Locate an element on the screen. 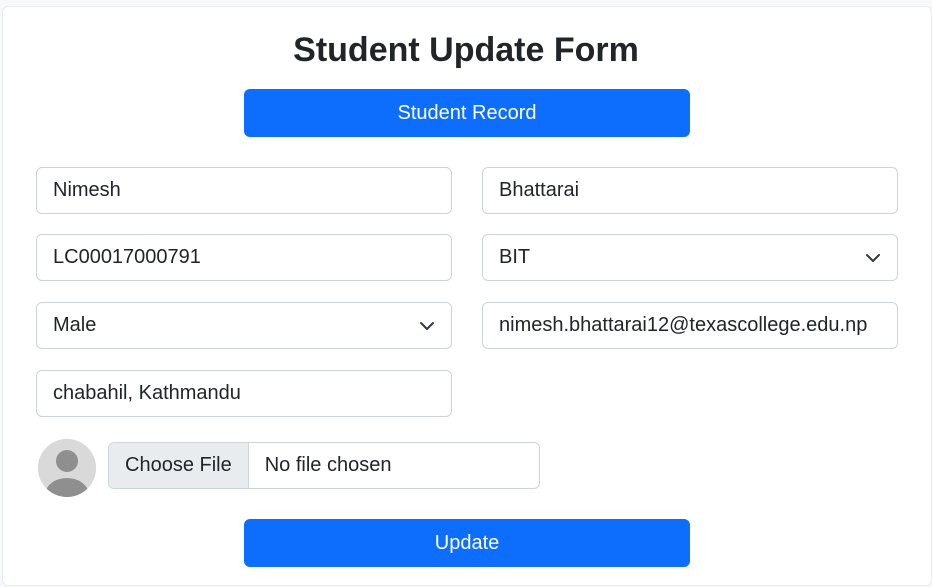 This screenshot has height=587, width=932. program-value: BIT is located at coordinates (515, 257).